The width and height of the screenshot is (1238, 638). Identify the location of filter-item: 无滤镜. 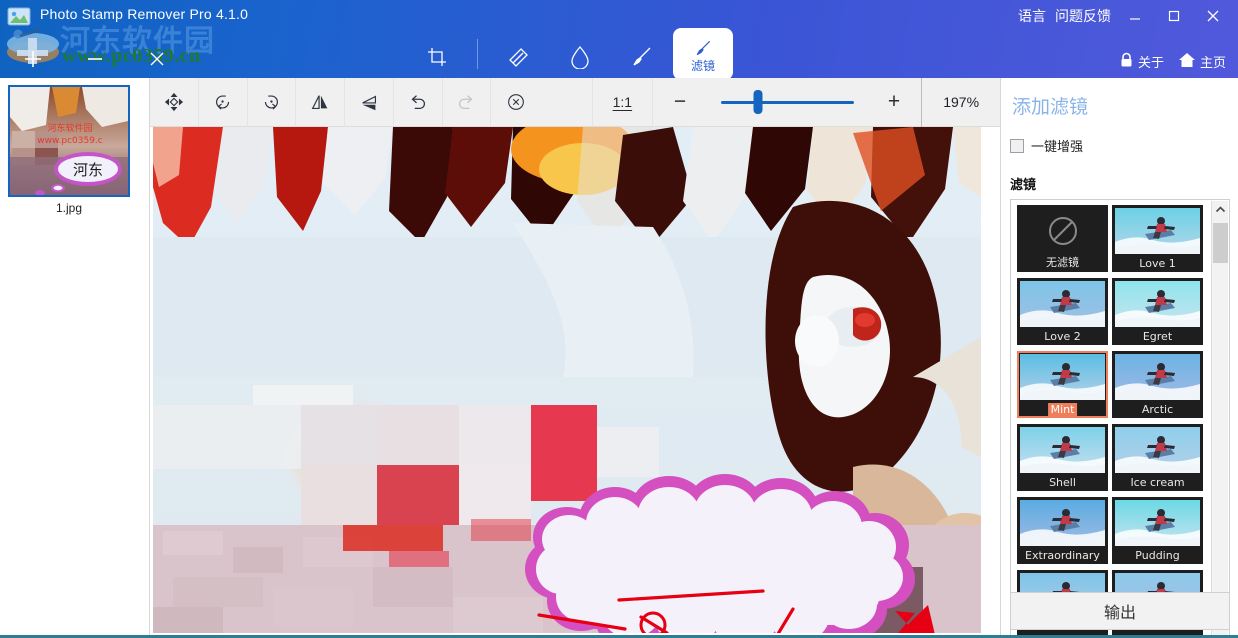
(1062, 238).